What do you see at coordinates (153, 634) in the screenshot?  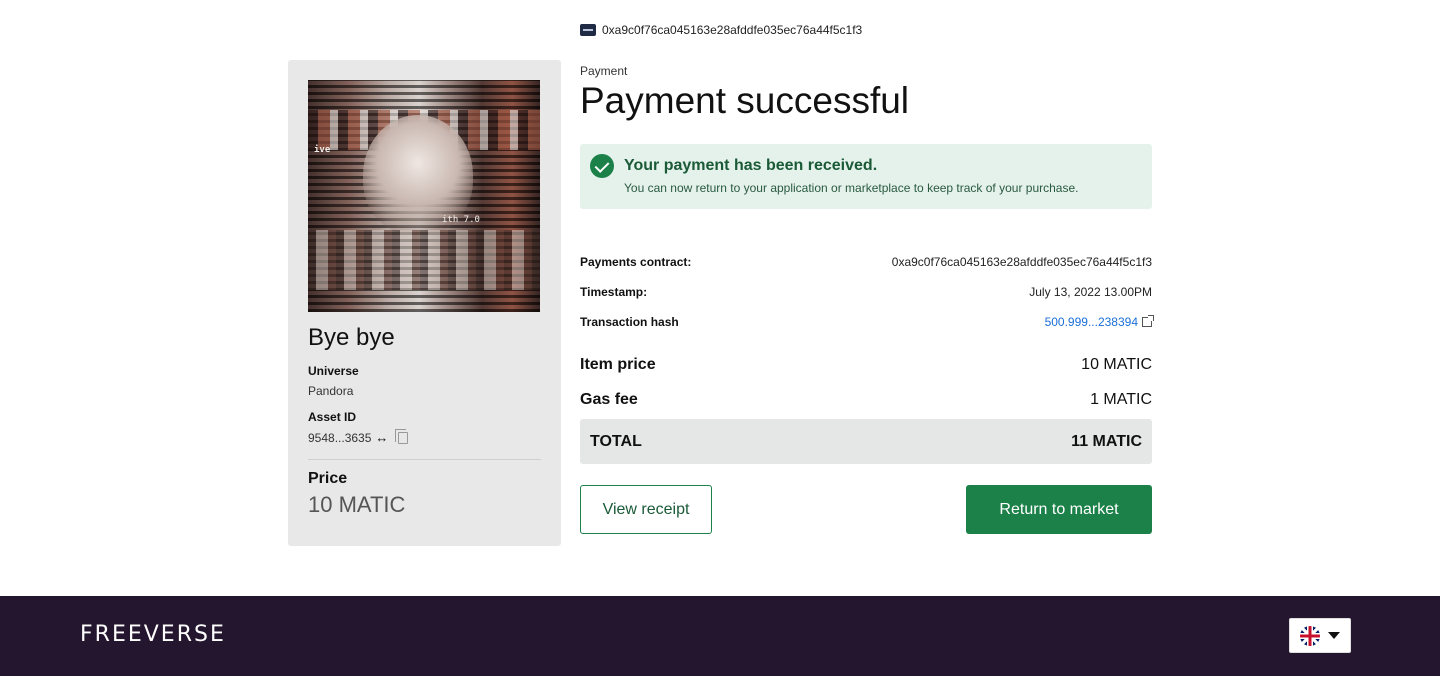 I see `freeverse-logo: FREEVERSE` at bounding box center [153, 634].